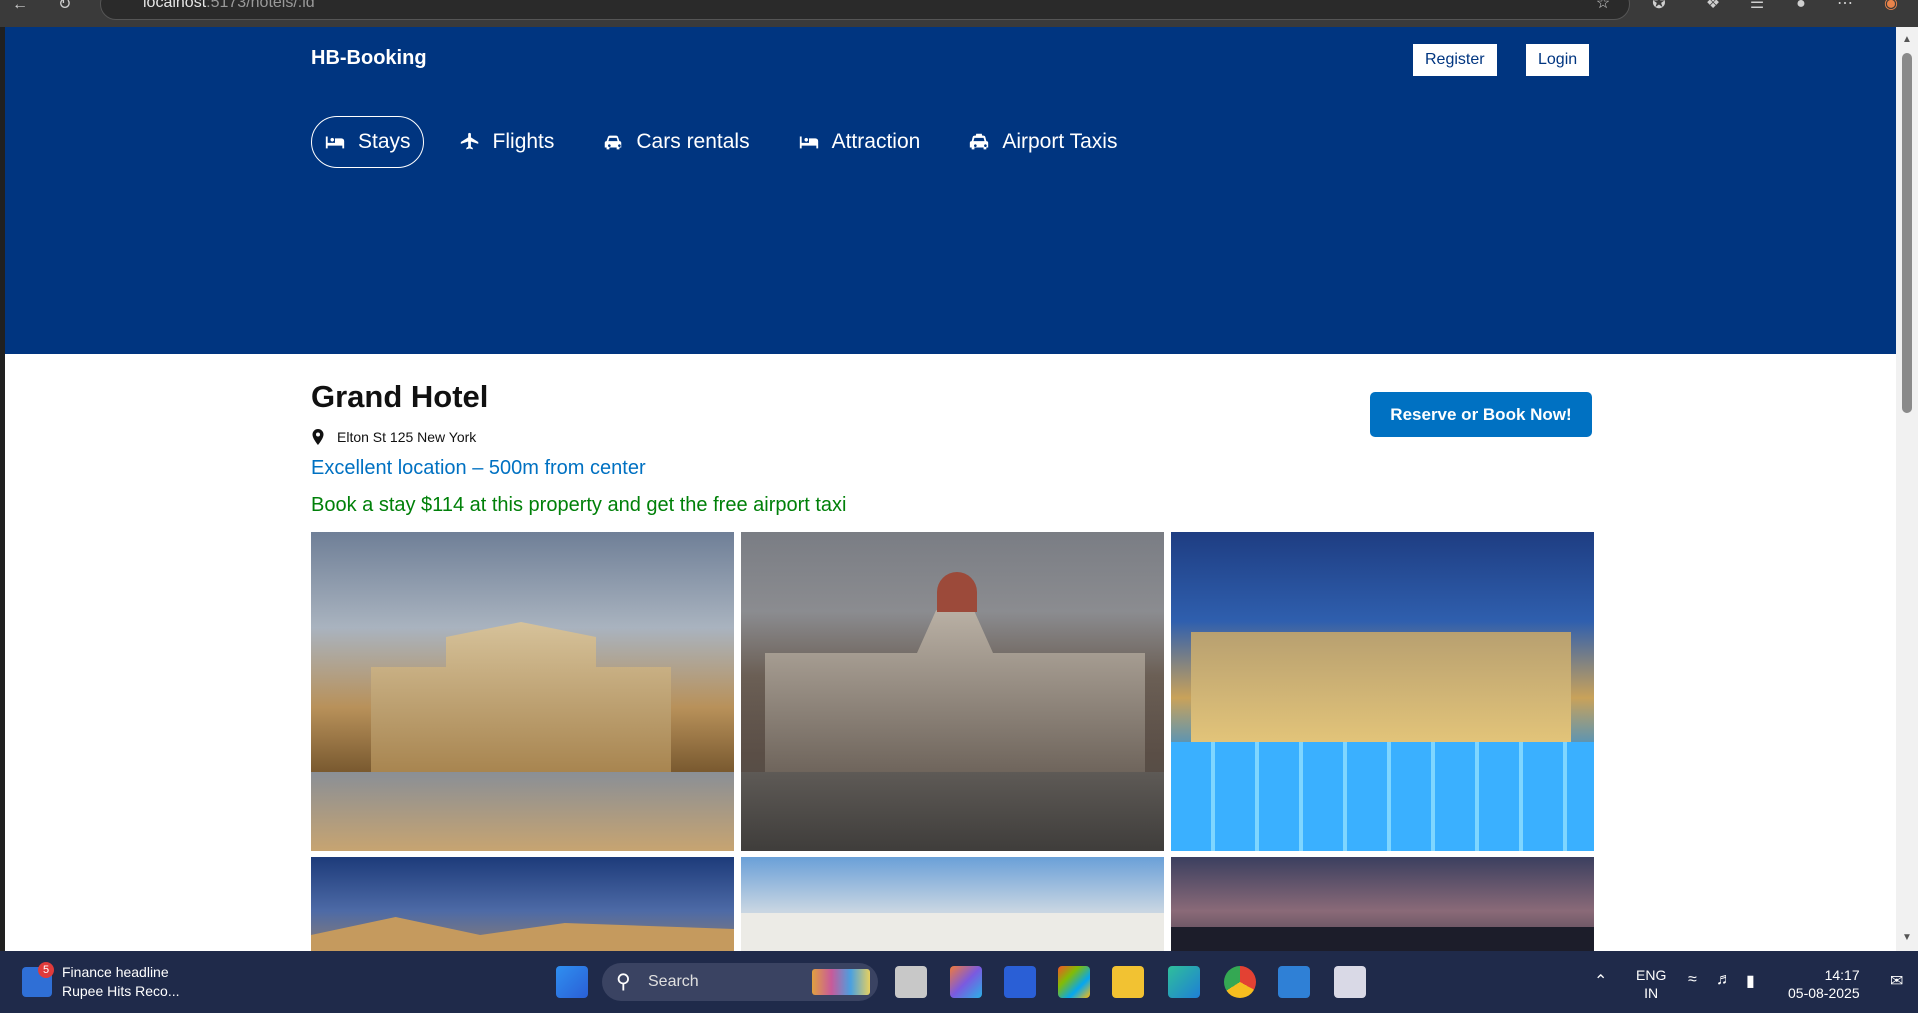 Image resolution: width=1918 pixels, height=1013 pixels. Describe the element at coordinates (1651, 993) in the screenshot. I see `lang-line2: IN` at that location.